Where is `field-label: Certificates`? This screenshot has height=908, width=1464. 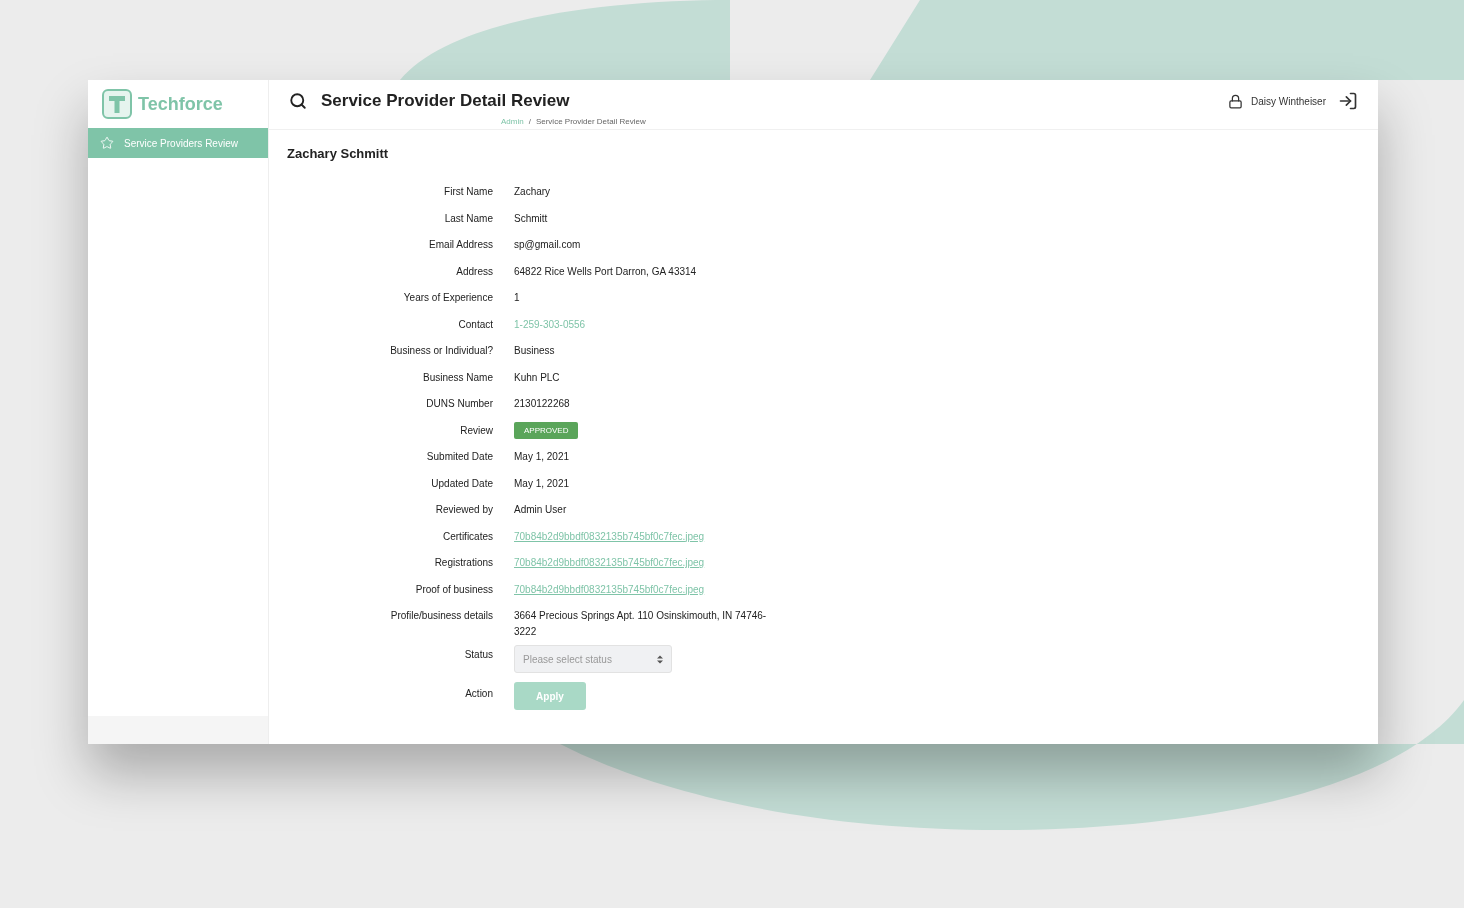 field-label: Certificates is located at coordinates (467, 536).